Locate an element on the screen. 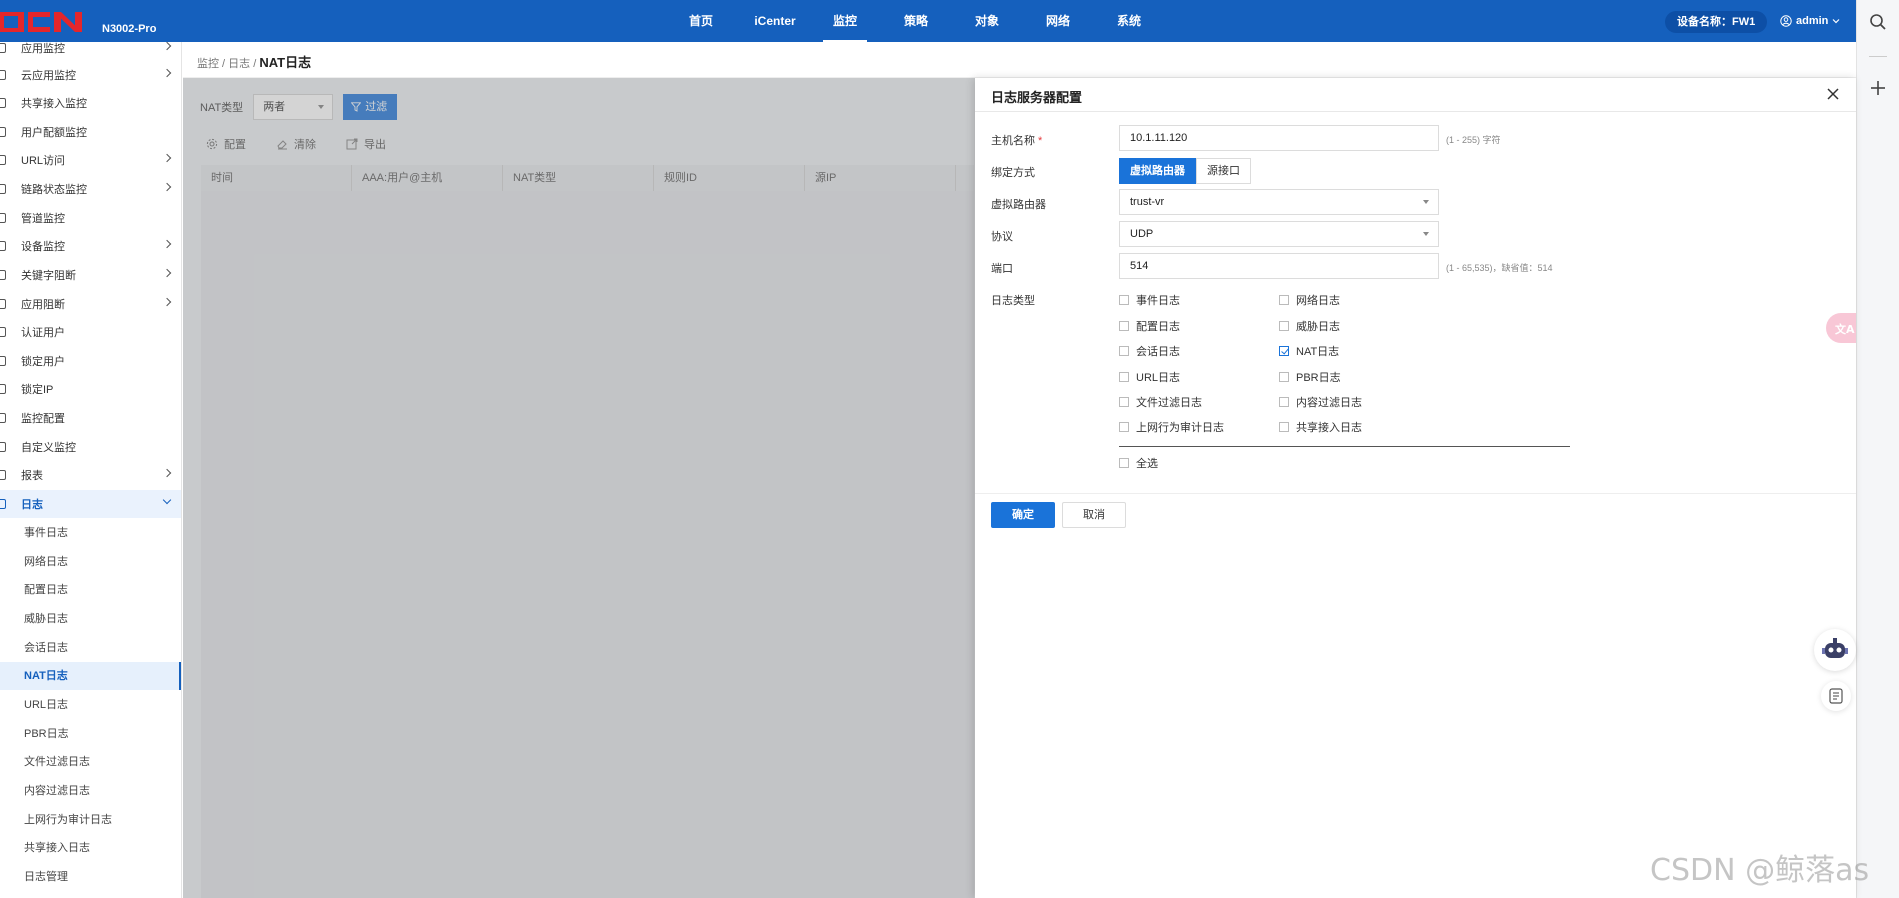 The width and height of the screenshot is (1899, 898). sidebar-item-link-status: 链路状态监控 is located at coordinates (90, 189).